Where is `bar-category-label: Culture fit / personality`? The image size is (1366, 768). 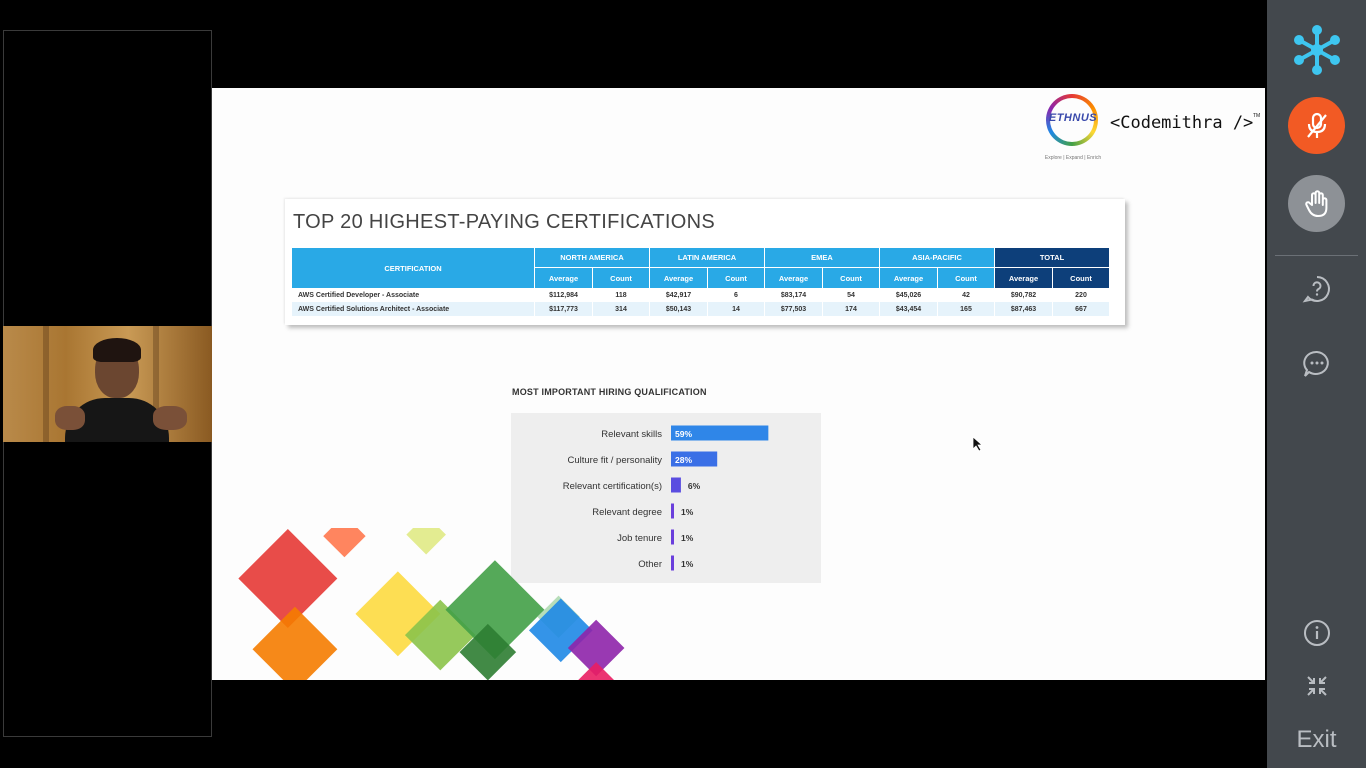
bar-category-label: Culture fit / personality is located at coordinates (614, 460).